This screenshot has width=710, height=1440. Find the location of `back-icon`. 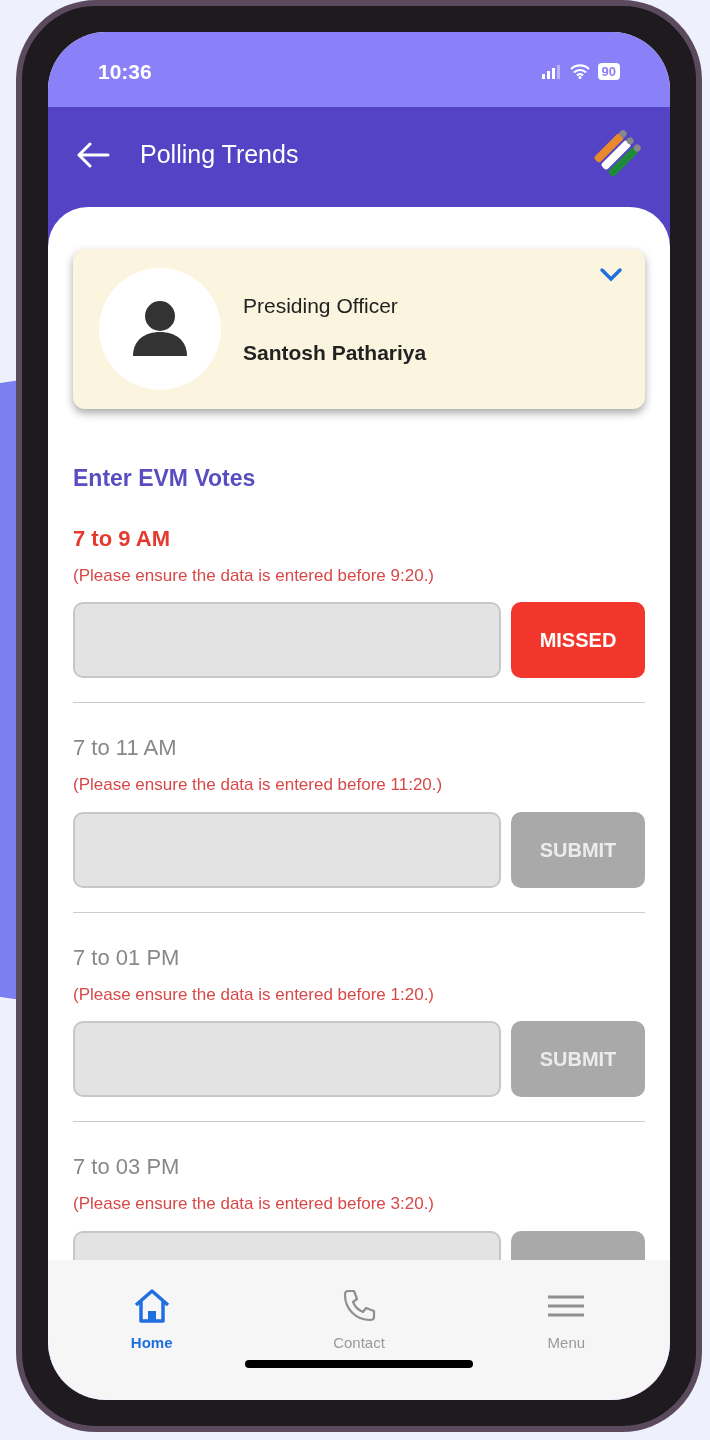

back-icon is located at coordinates (93, 155).